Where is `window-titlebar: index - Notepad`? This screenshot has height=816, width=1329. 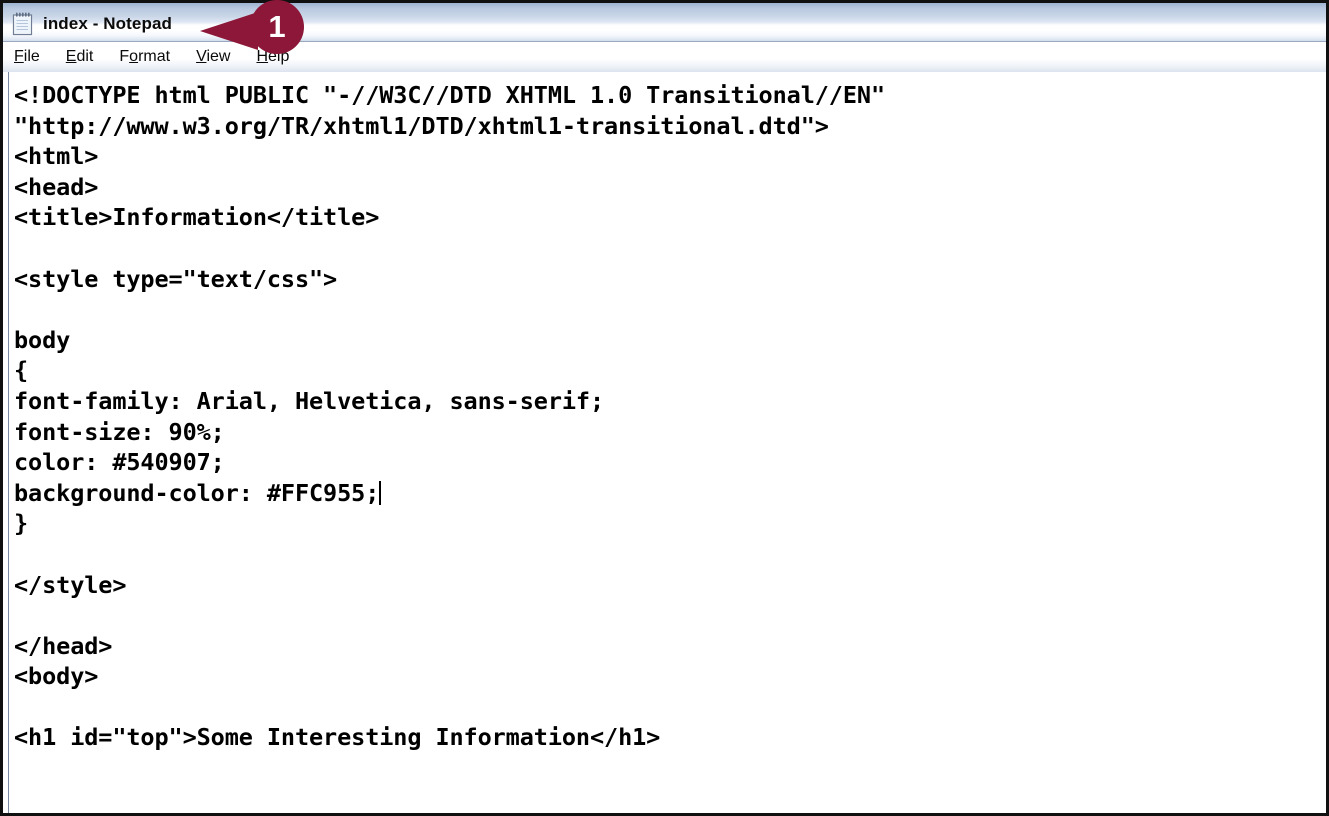
window-titlebar: index - Notepad is located at coordinates (664, 21).